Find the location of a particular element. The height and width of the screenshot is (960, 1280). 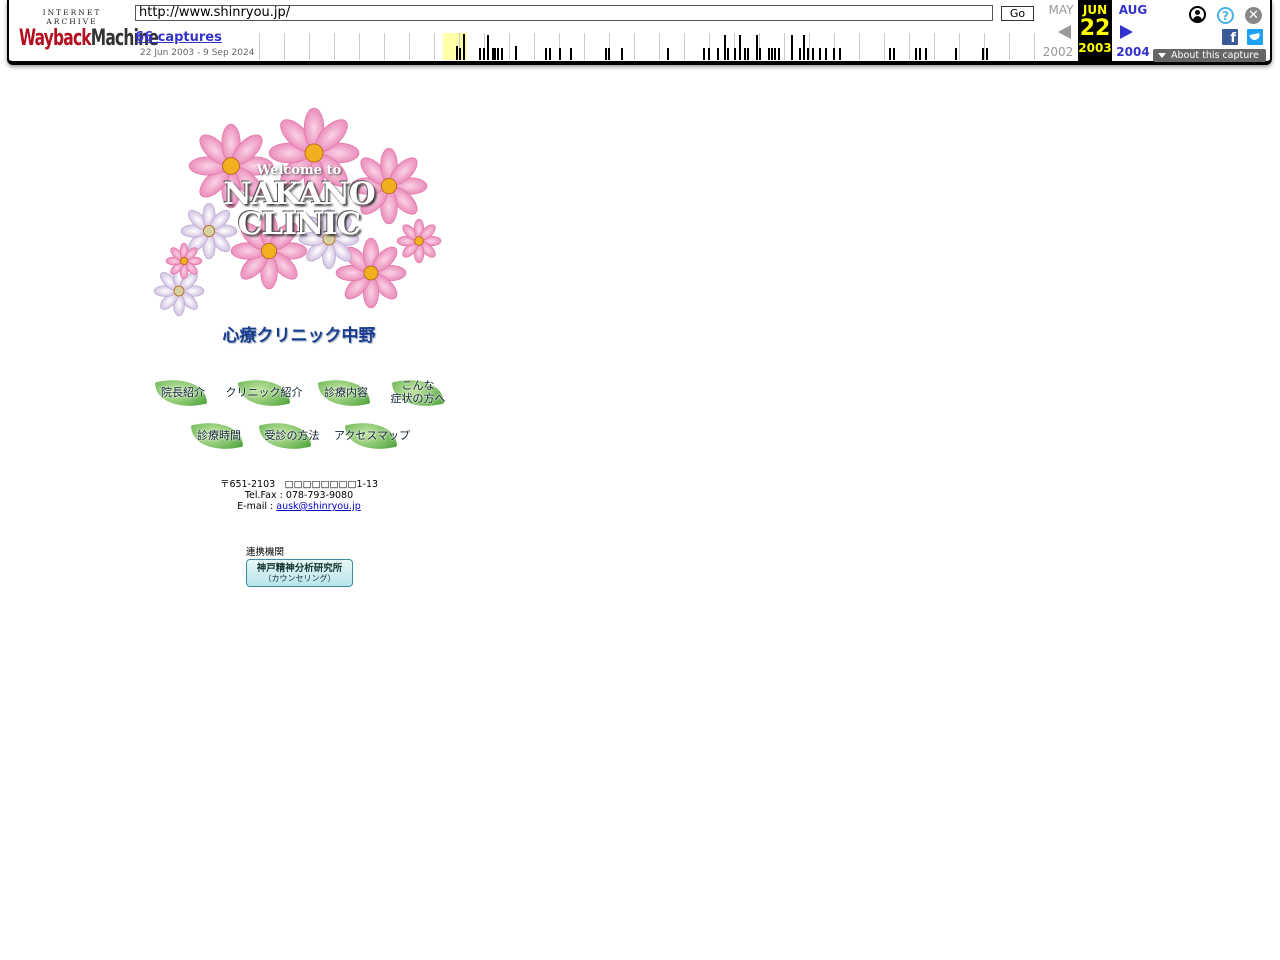

tel-fax: Tel.Fax : 078-793-9080 is located at coordinates (299, 495).